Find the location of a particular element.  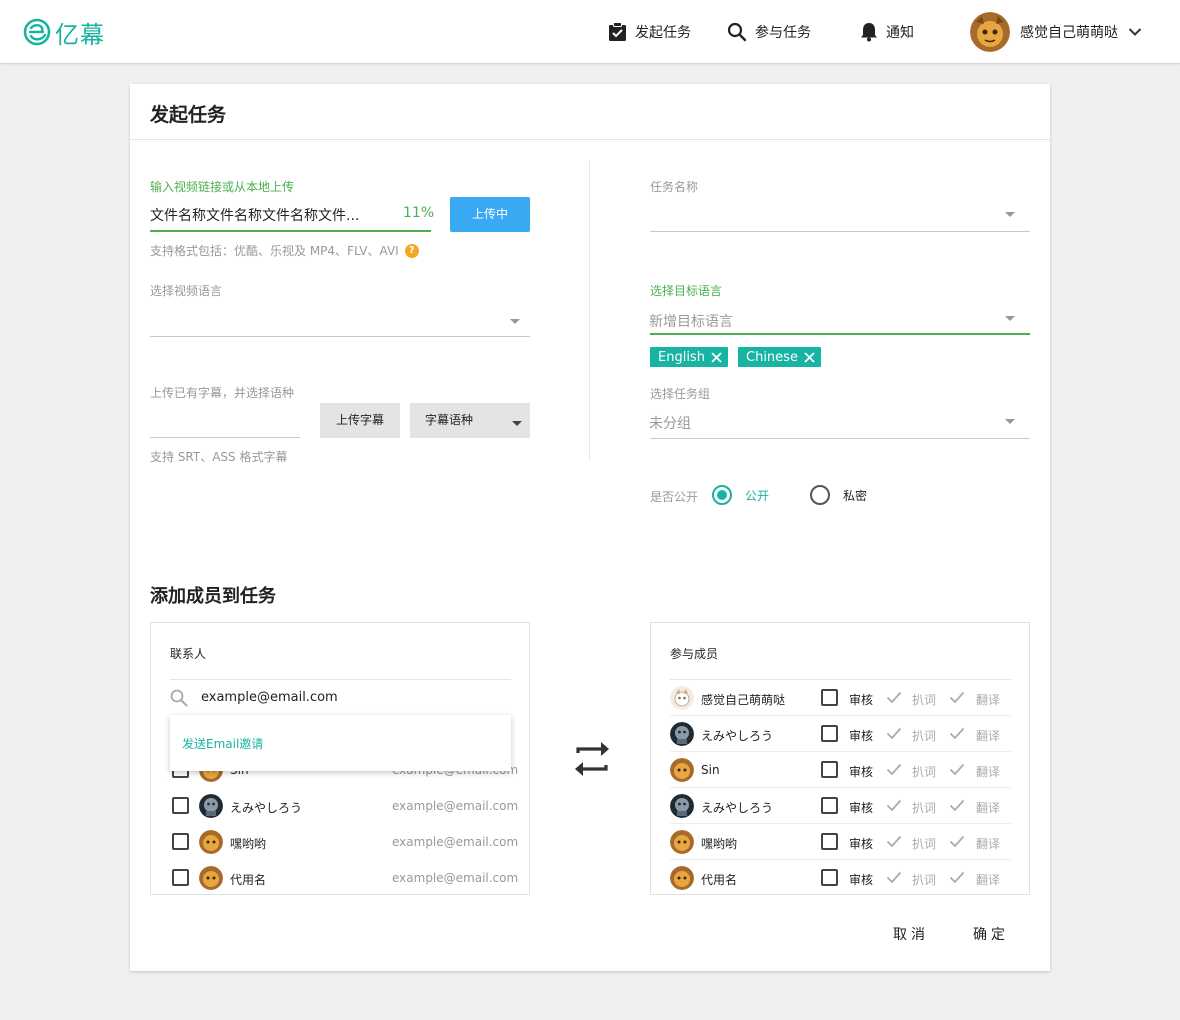

transfer-icon is located at coordinates (592, 759).